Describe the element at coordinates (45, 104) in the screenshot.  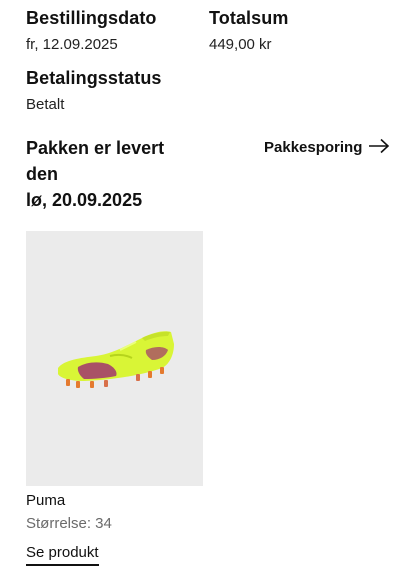
I see `payment-status-value: Betalt` at that location.